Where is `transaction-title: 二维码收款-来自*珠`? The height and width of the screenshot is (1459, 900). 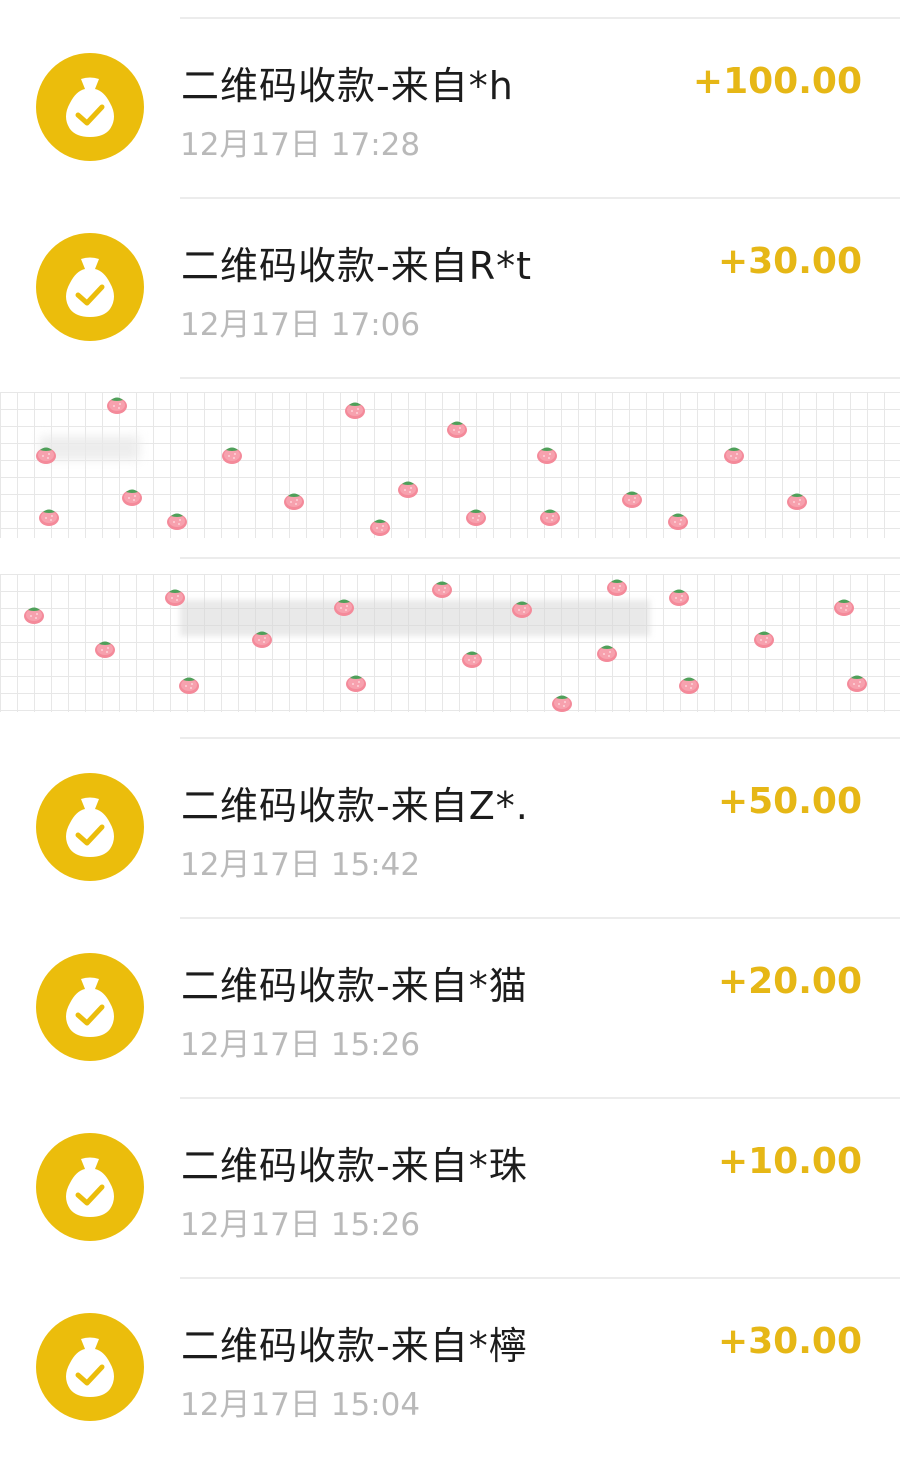
transaction-title: 二维码收款-来自*珠 is located at coordinates (354, 1166).